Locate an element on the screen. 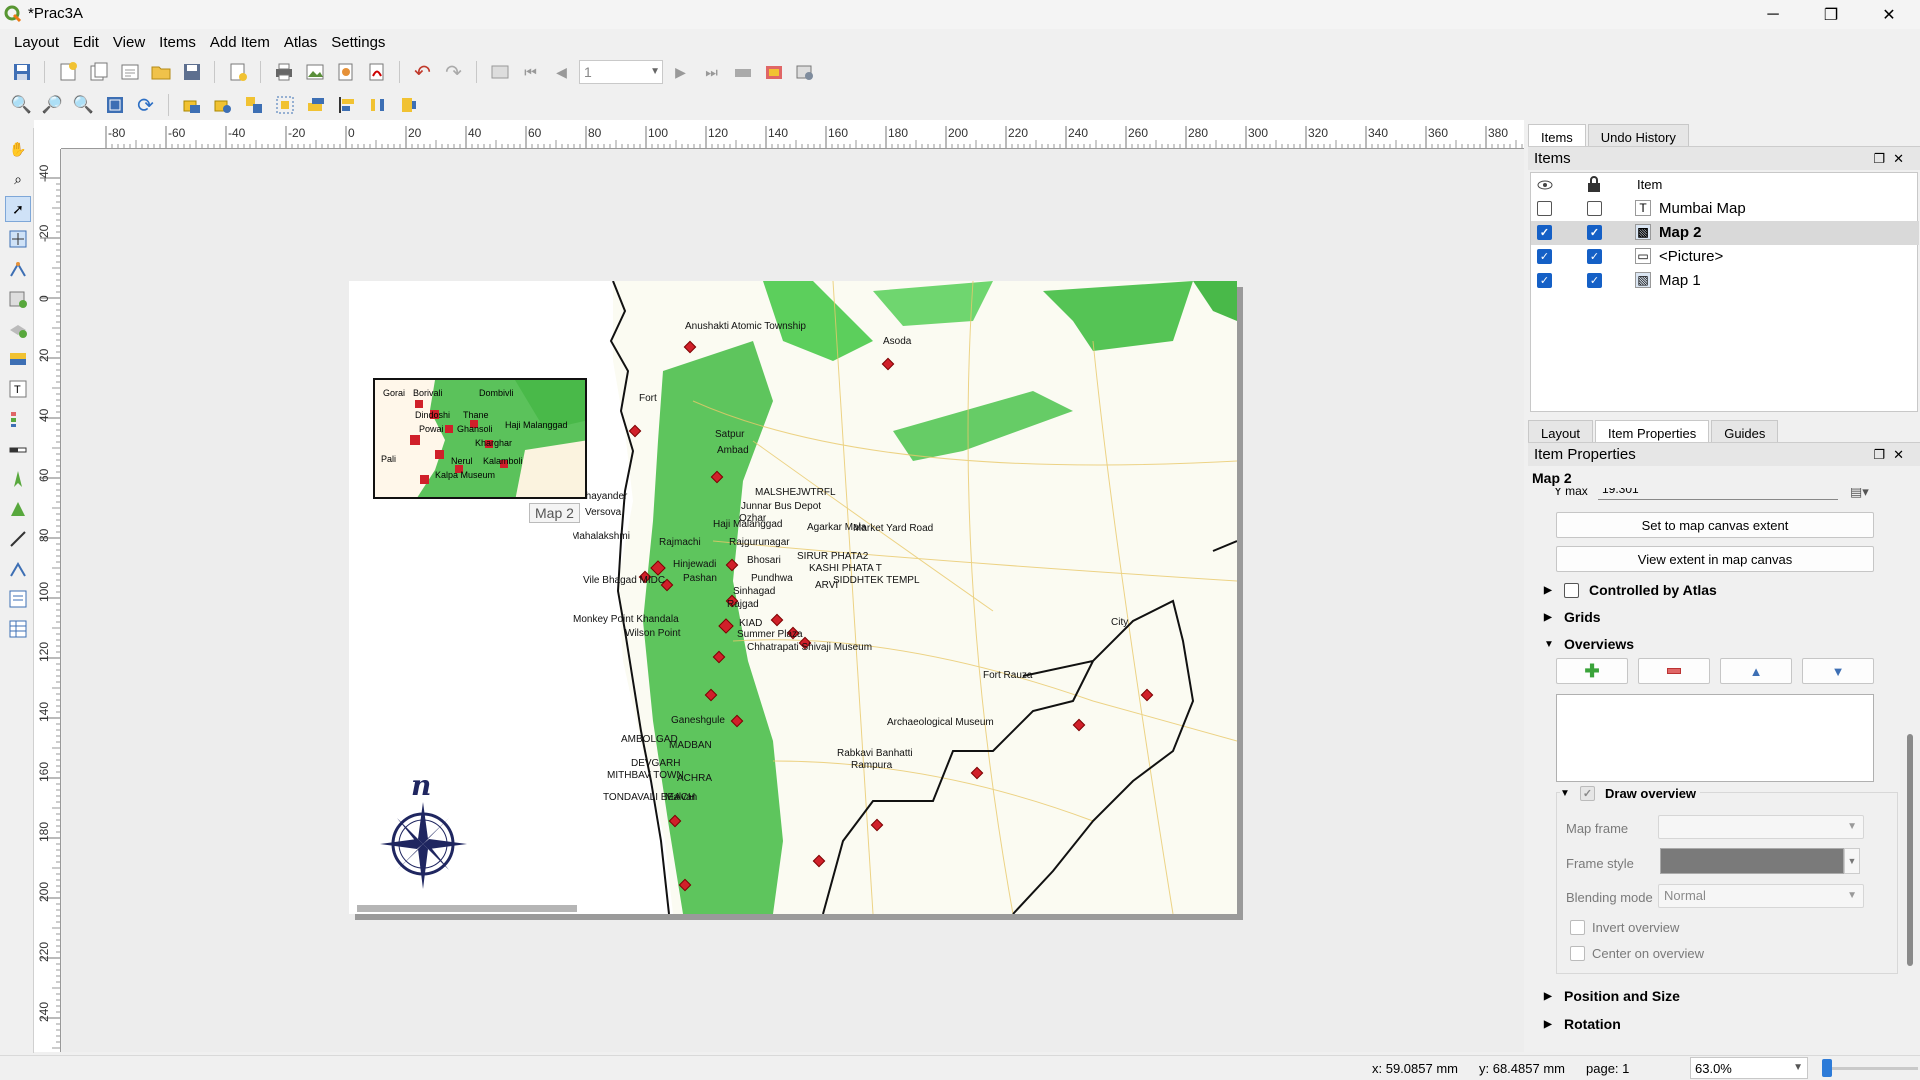 This screenshot has width=1920, height=1080. atlas-preview-button is located at coordinates (499, 72).